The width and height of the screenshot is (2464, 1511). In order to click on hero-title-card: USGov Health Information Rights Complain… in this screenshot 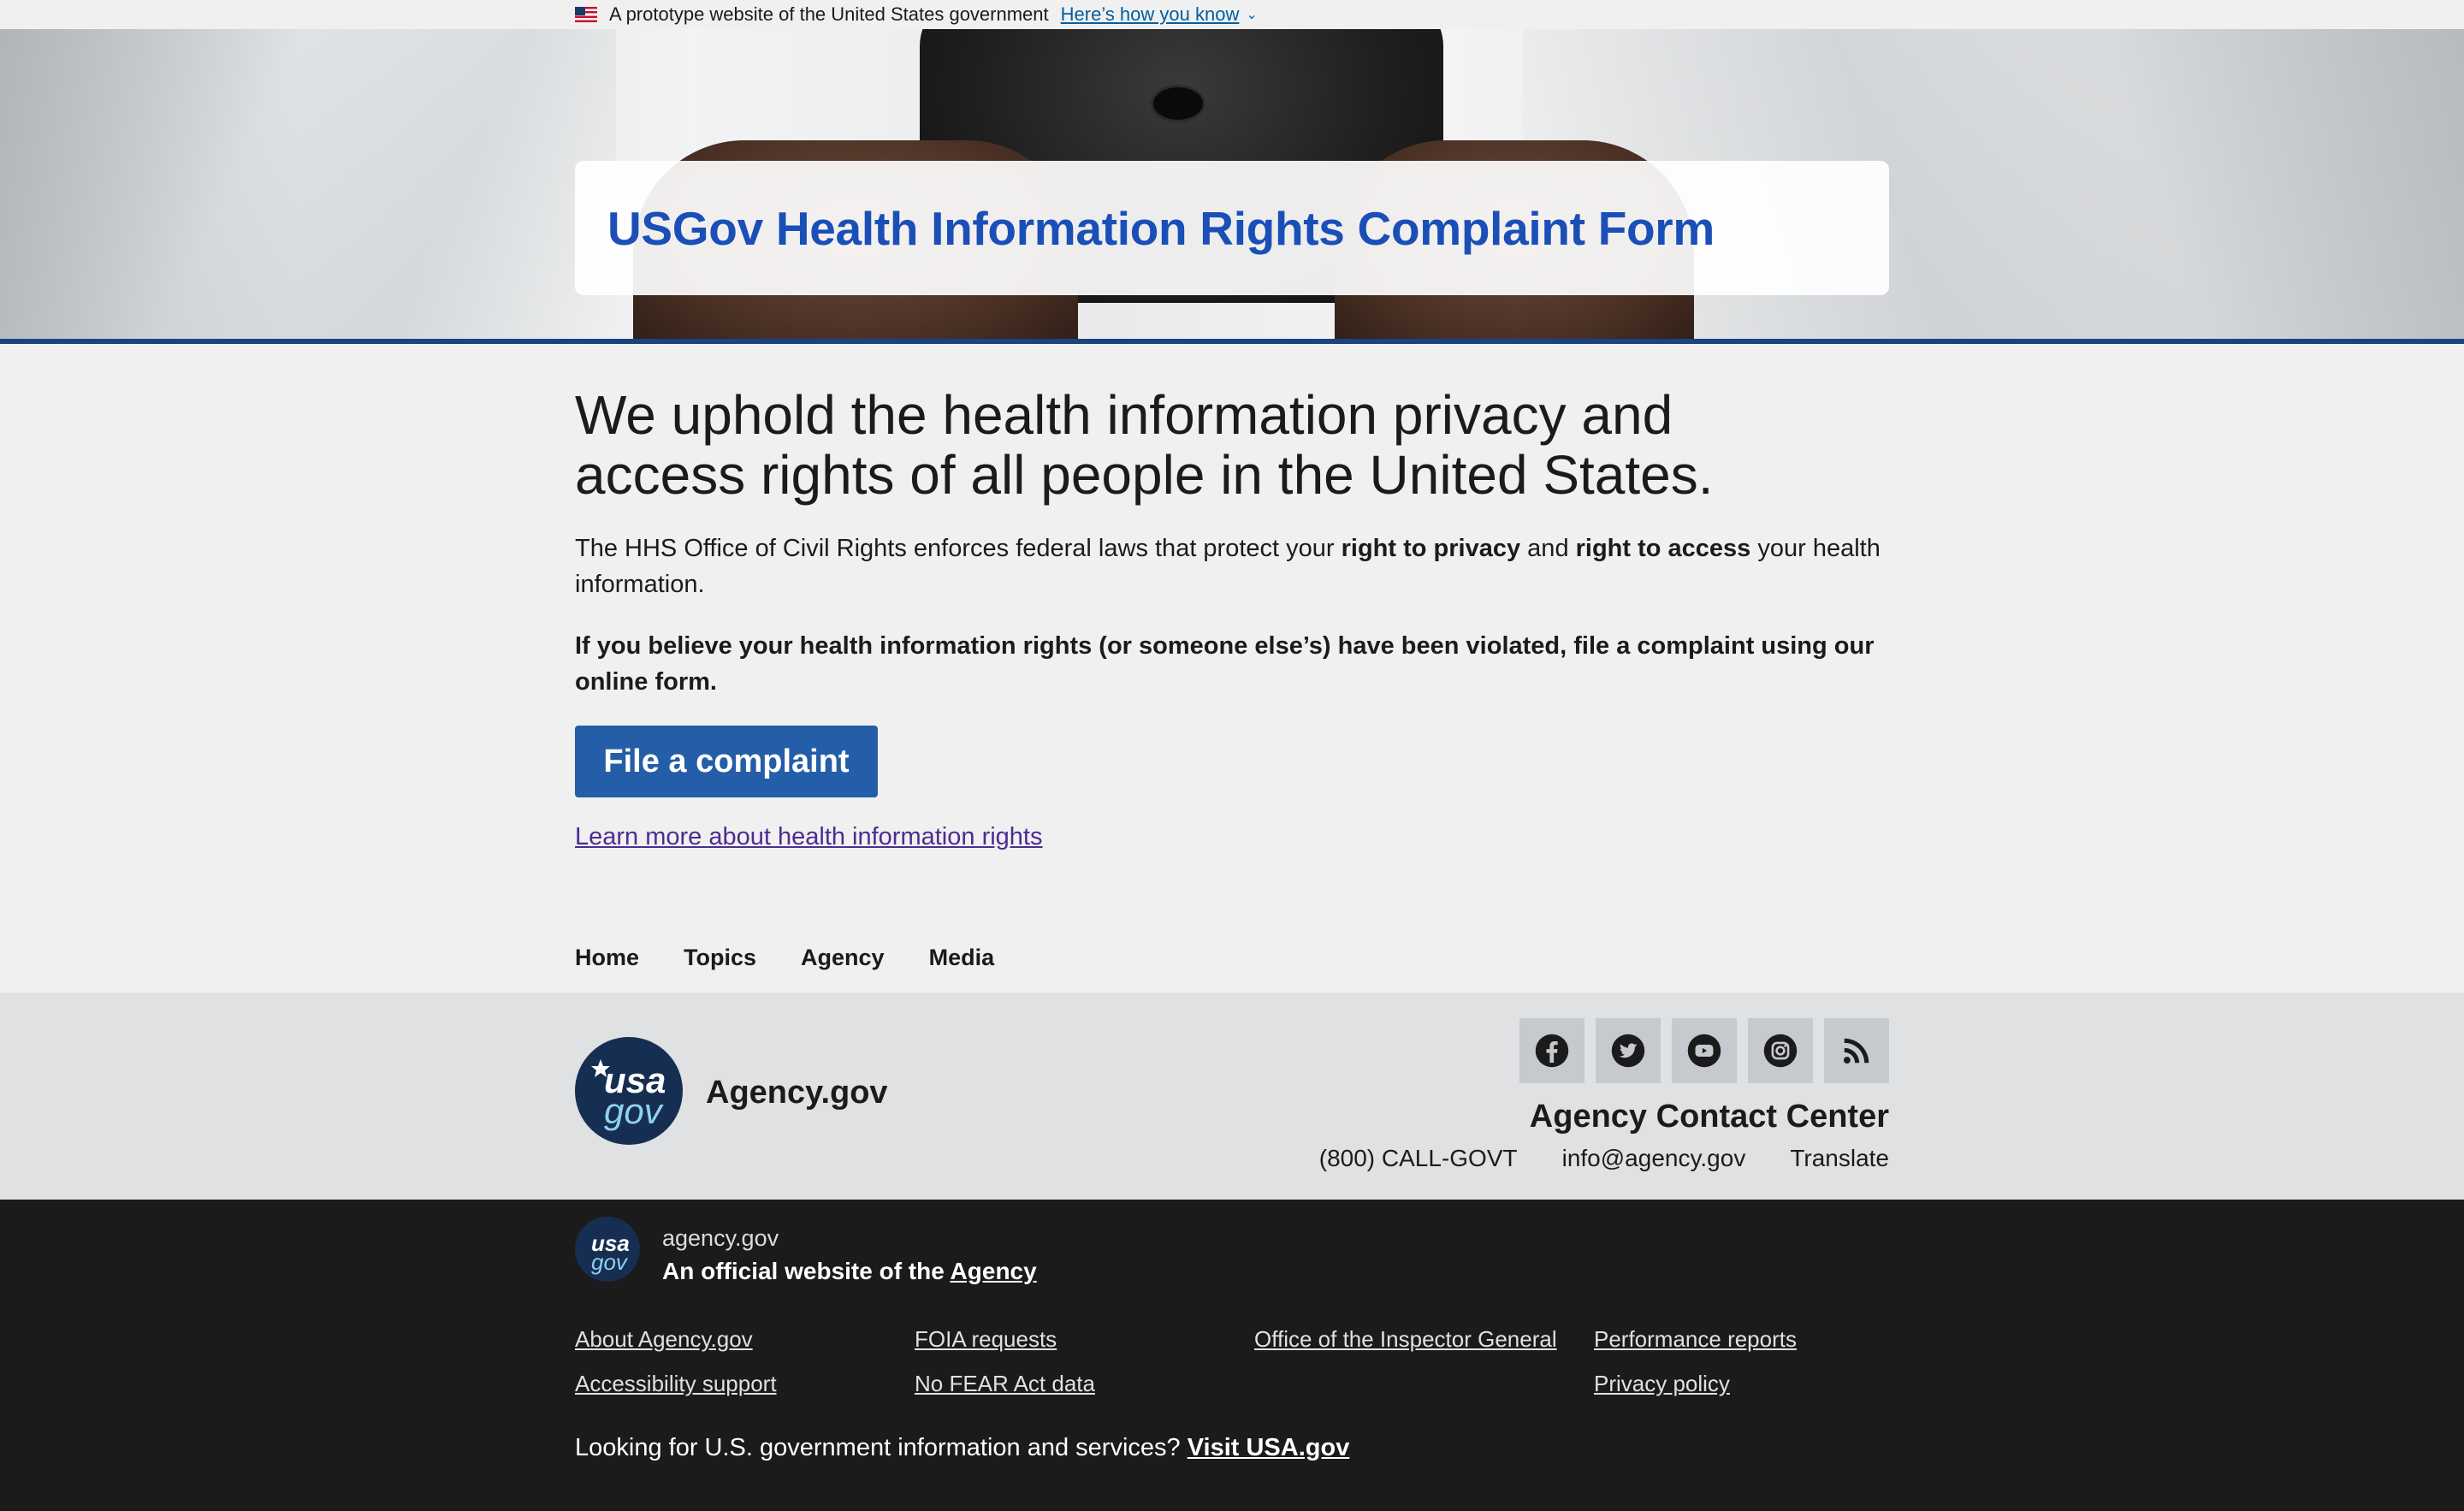, I will do `click(1232, 228)`.